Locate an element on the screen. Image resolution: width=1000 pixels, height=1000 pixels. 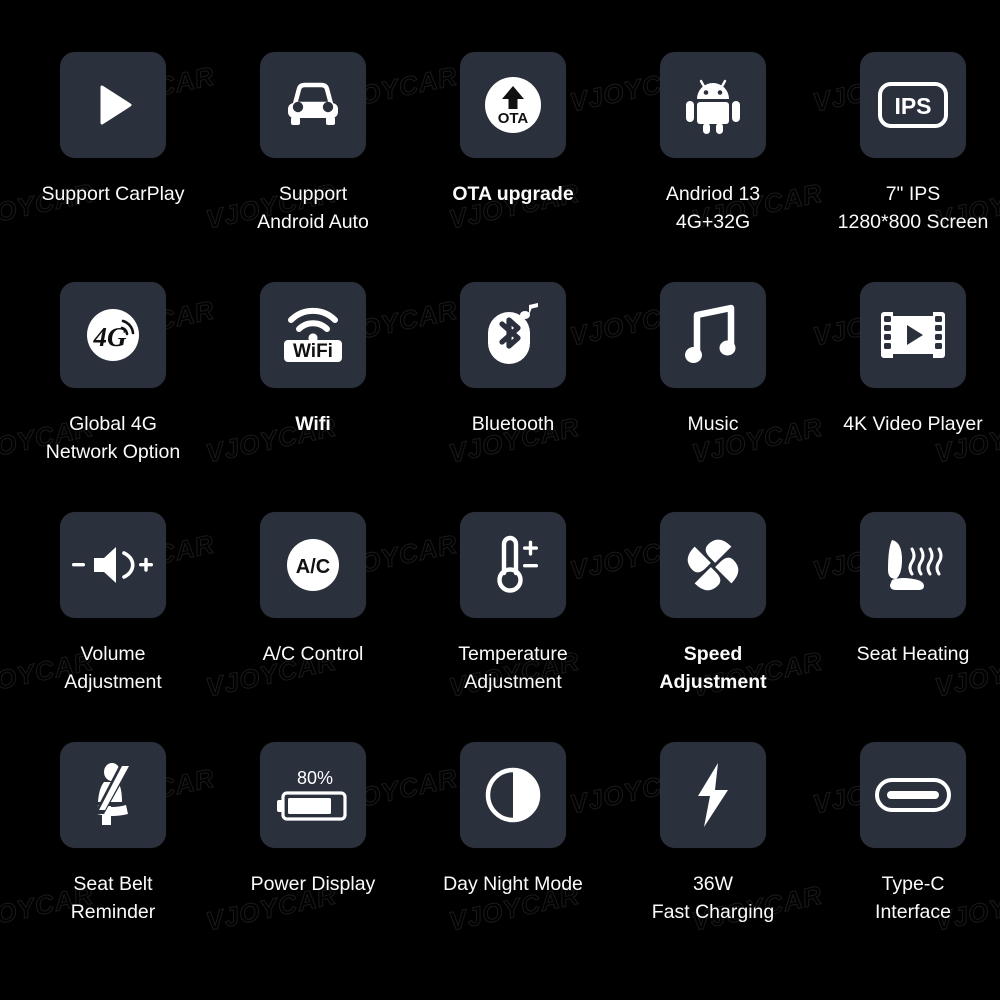
feature-label: 7" IPS 1280*800 Screen is located at coordinates (913, 208).